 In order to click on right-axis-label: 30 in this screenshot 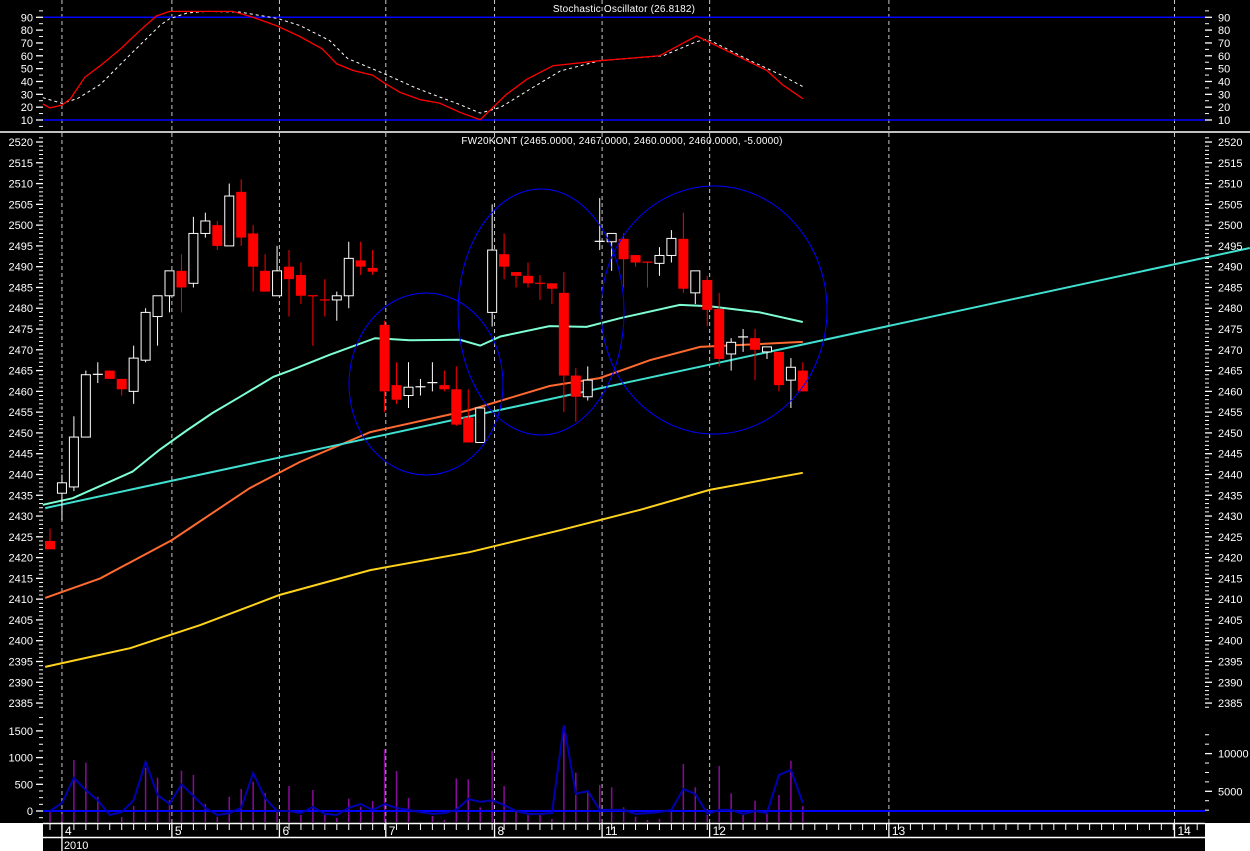, I will do `click(1224, 95)`.